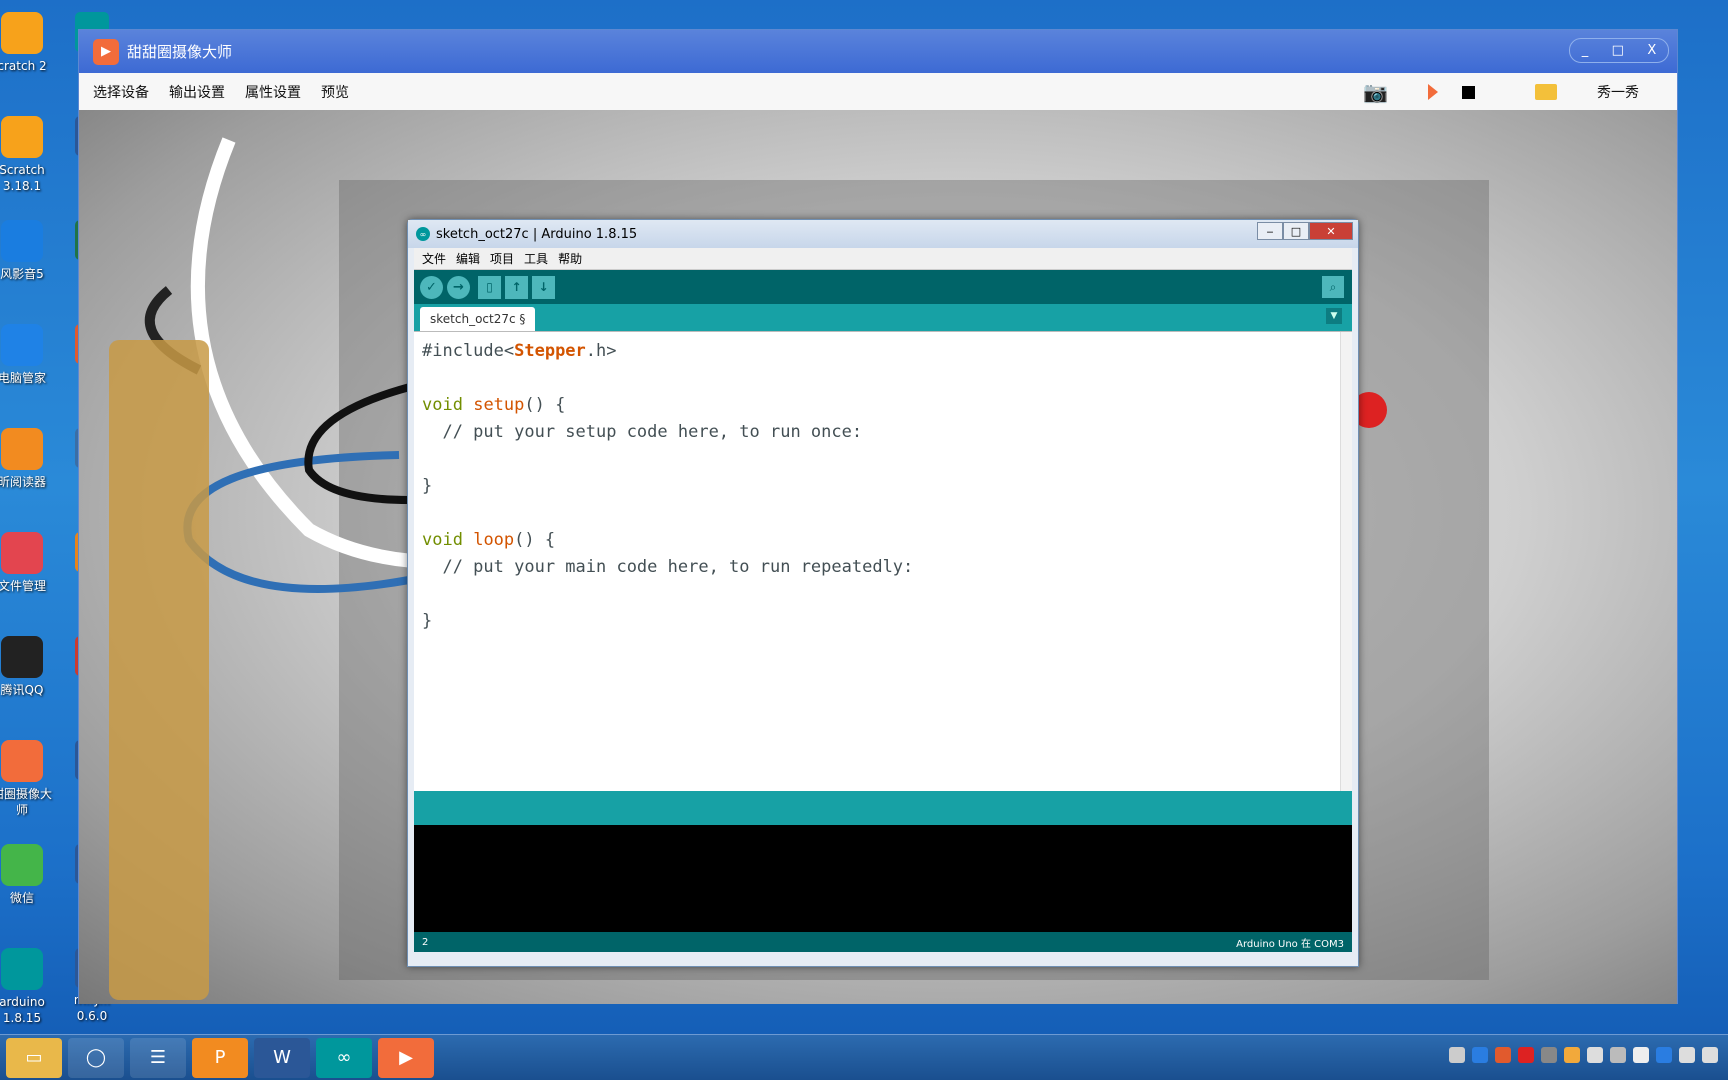  I want to click on stop-icon, so click(1468, 92).